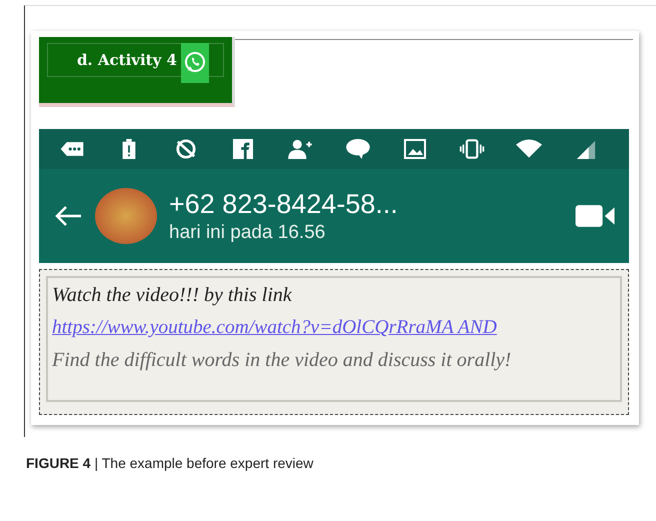  What do you see at coordinates (195, 63) in the screenshot?
I see `chat-bubble-phone-icon` at bounding box center [195, 63].